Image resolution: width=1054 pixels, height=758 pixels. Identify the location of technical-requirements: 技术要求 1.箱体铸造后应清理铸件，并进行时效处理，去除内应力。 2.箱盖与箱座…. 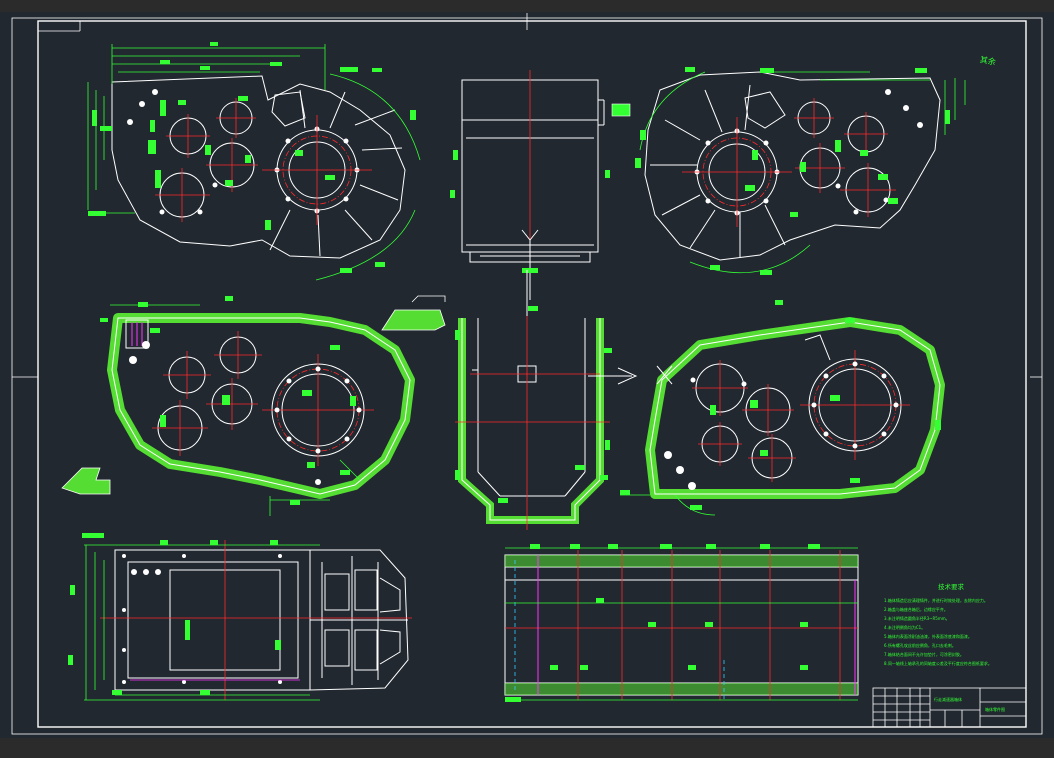
(938, 624).